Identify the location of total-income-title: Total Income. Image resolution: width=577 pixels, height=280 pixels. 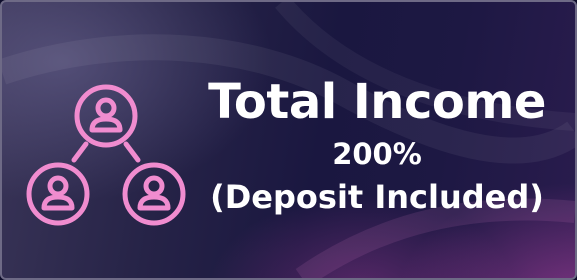
(377, 102).